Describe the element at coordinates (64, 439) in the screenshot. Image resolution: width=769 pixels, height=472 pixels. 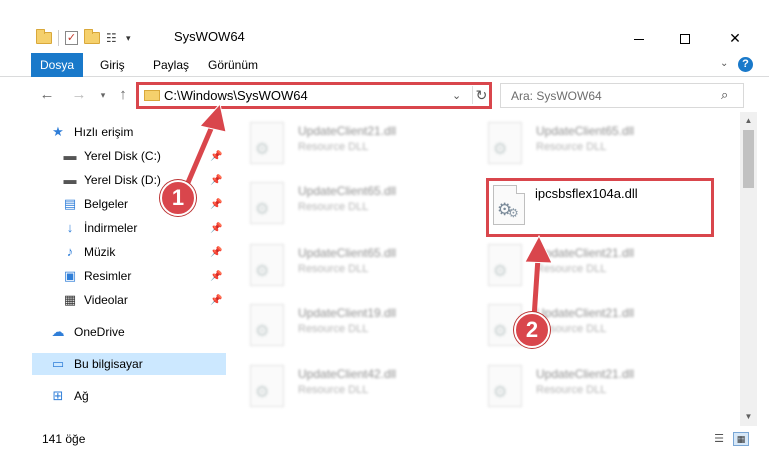
I see `item-count: 141 öğe` at that location.